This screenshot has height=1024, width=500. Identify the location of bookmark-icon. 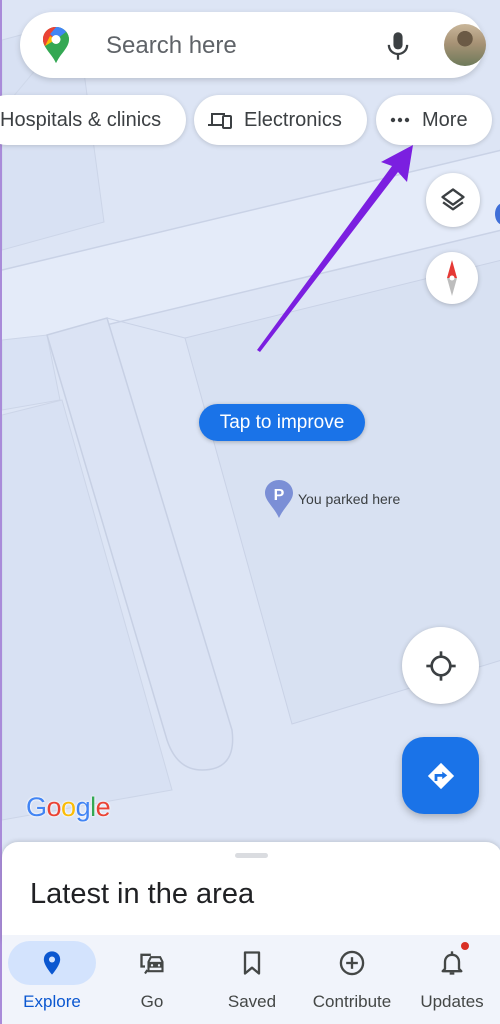
(252, 963).